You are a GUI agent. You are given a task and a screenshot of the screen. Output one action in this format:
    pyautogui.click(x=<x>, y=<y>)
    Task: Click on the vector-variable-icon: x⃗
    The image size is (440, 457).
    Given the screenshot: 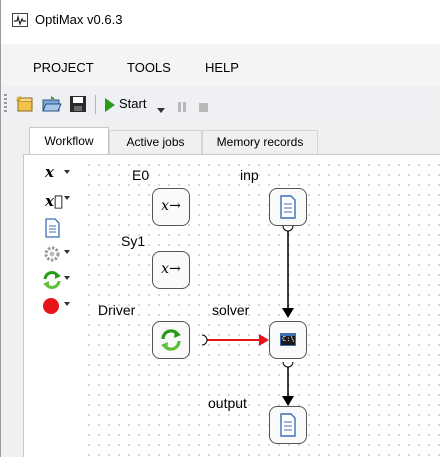 What is the action you would take?
    pyautogui.click(x=54, y=201)
    